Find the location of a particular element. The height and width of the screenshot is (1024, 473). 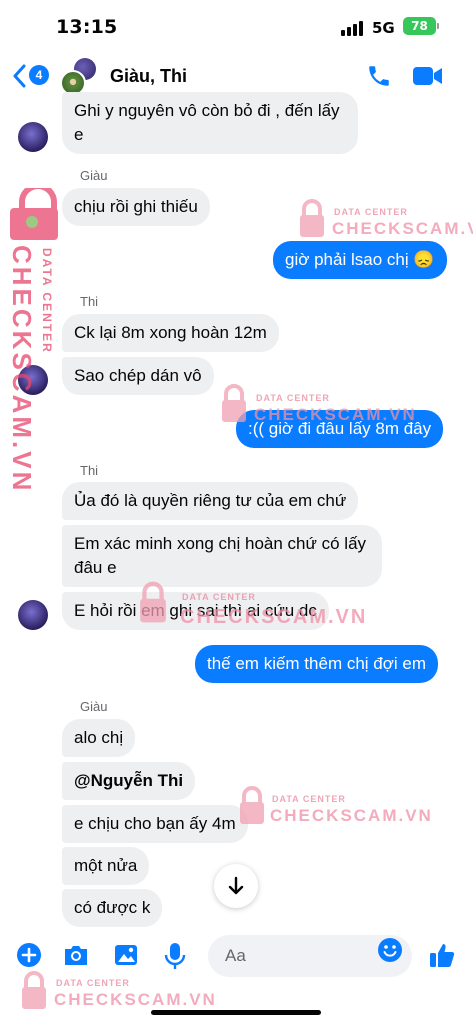

message-bubble: E hỏi rồi em ghi sai thì ai cứu dc is located at coordinates (195, 611).